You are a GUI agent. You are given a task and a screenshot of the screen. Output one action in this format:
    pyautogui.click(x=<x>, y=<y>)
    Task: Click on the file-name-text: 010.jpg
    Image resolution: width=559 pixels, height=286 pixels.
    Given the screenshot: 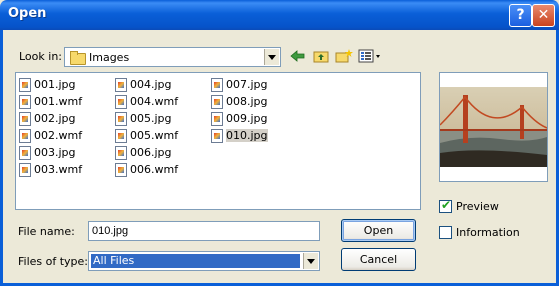 What is the action you would take?
    pyautogui.click(x=247, y=135)
    